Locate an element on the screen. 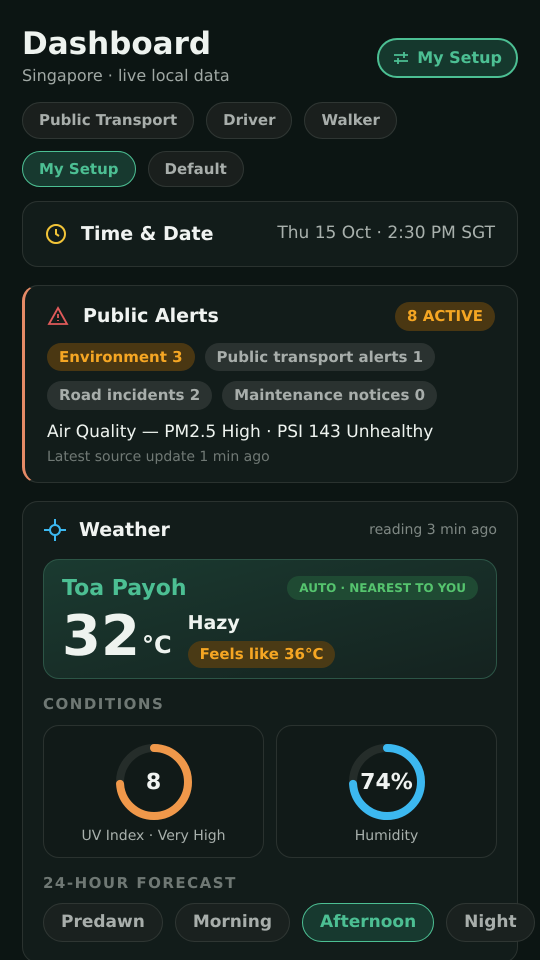  page-title: Dashboard is located at coordinates (117, 44).